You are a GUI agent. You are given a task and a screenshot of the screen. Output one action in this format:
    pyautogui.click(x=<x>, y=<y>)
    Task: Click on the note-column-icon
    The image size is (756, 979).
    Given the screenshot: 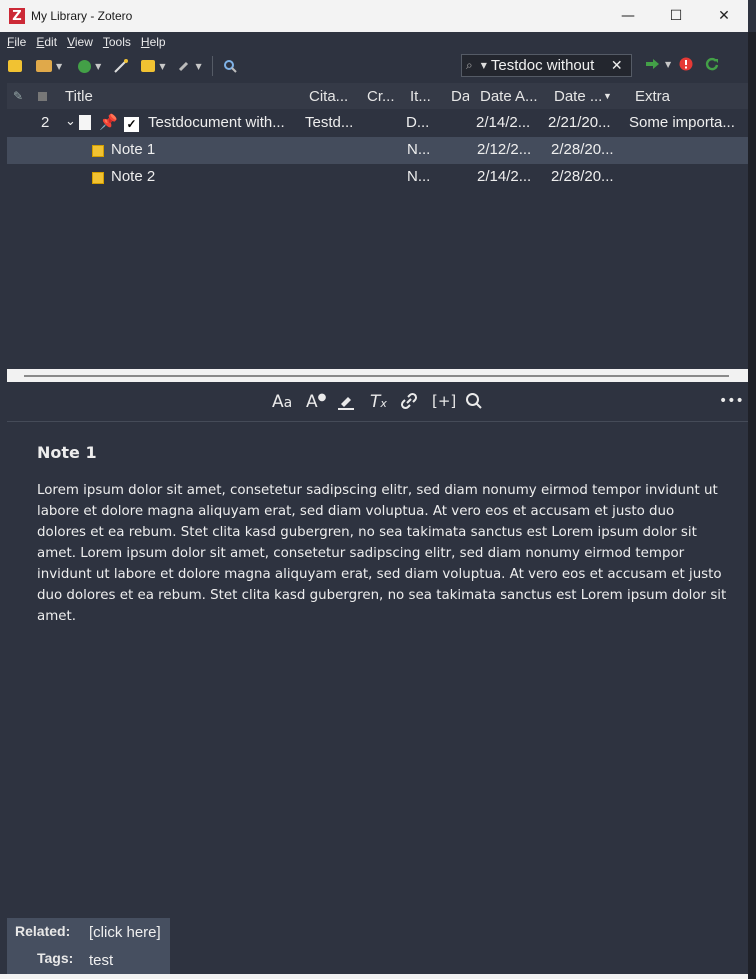 What is the action you would take?
    pyautogui.click(x=42, y=96)
    